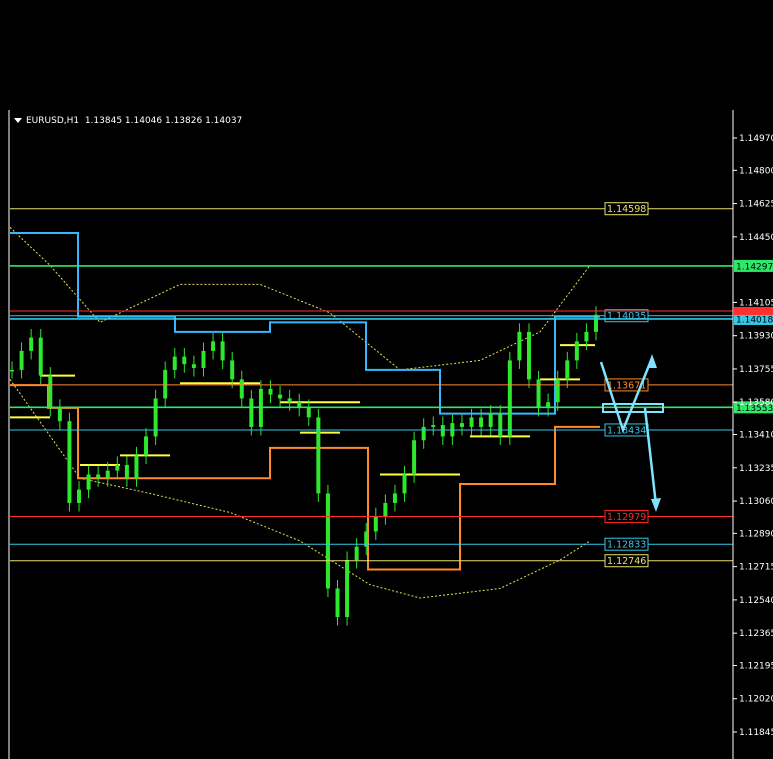 This screenshot has width=773, height=759. I want to click on tick-label: 1.12365, so click(756, 634).